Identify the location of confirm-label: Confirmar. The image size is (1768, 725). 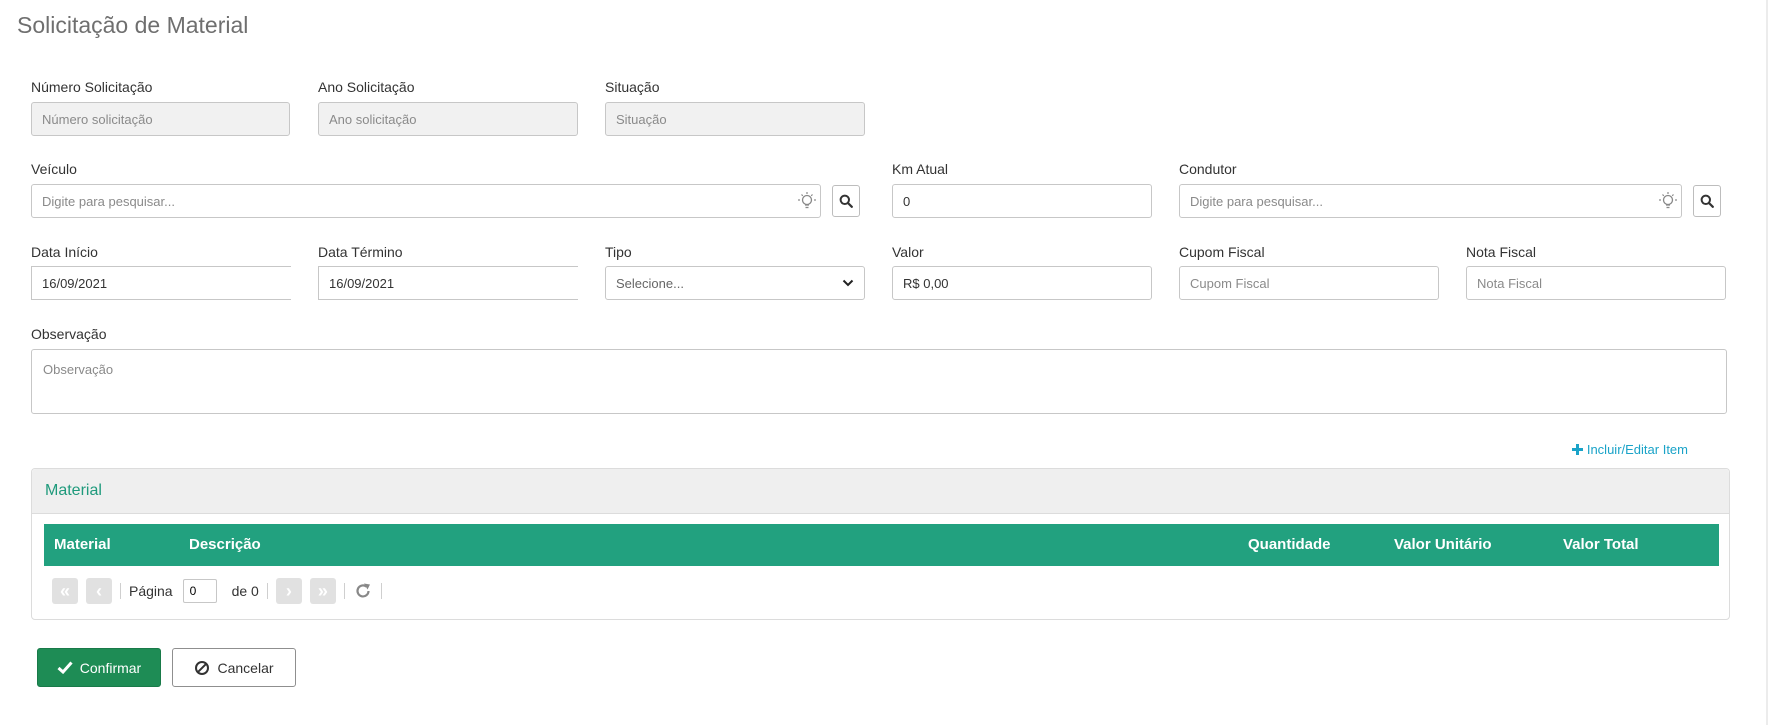
(110, 667).